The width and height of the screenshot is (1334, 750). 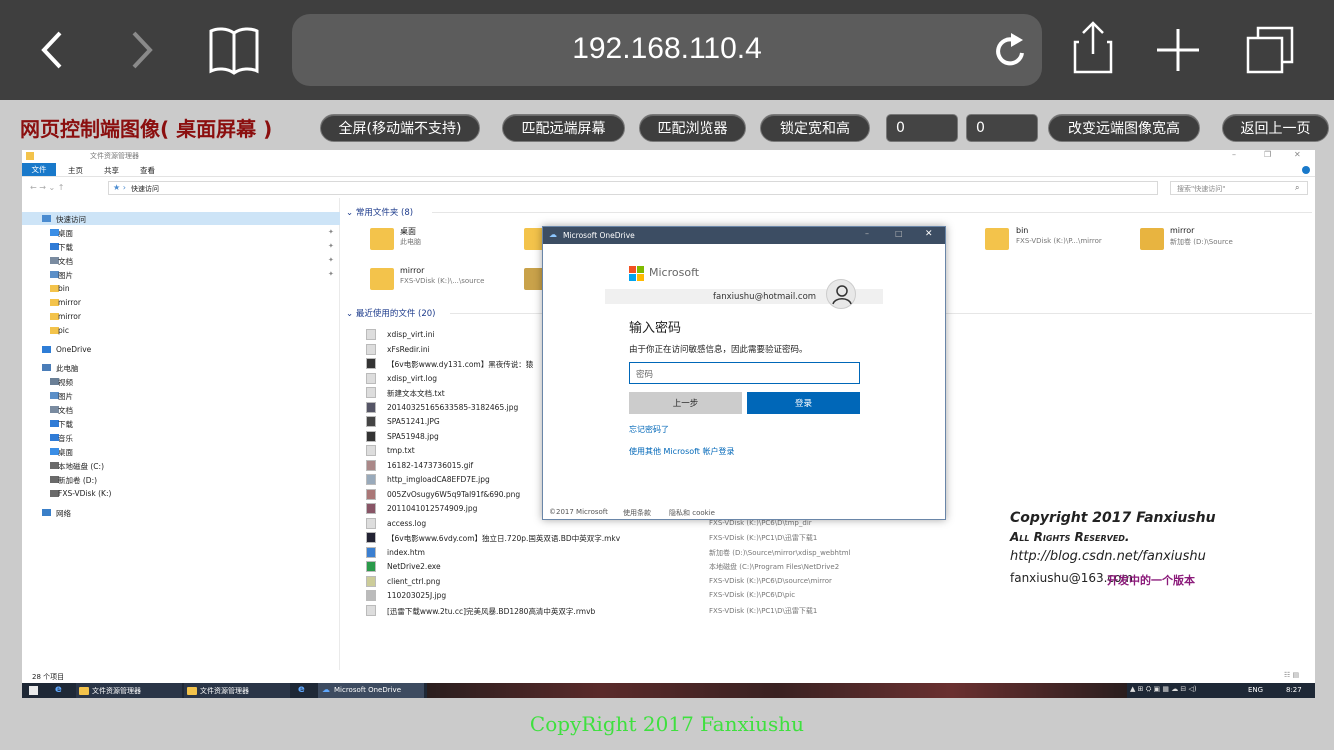 I want to click on address-bar: 192.168.110.4, so click(x=667, y=50).